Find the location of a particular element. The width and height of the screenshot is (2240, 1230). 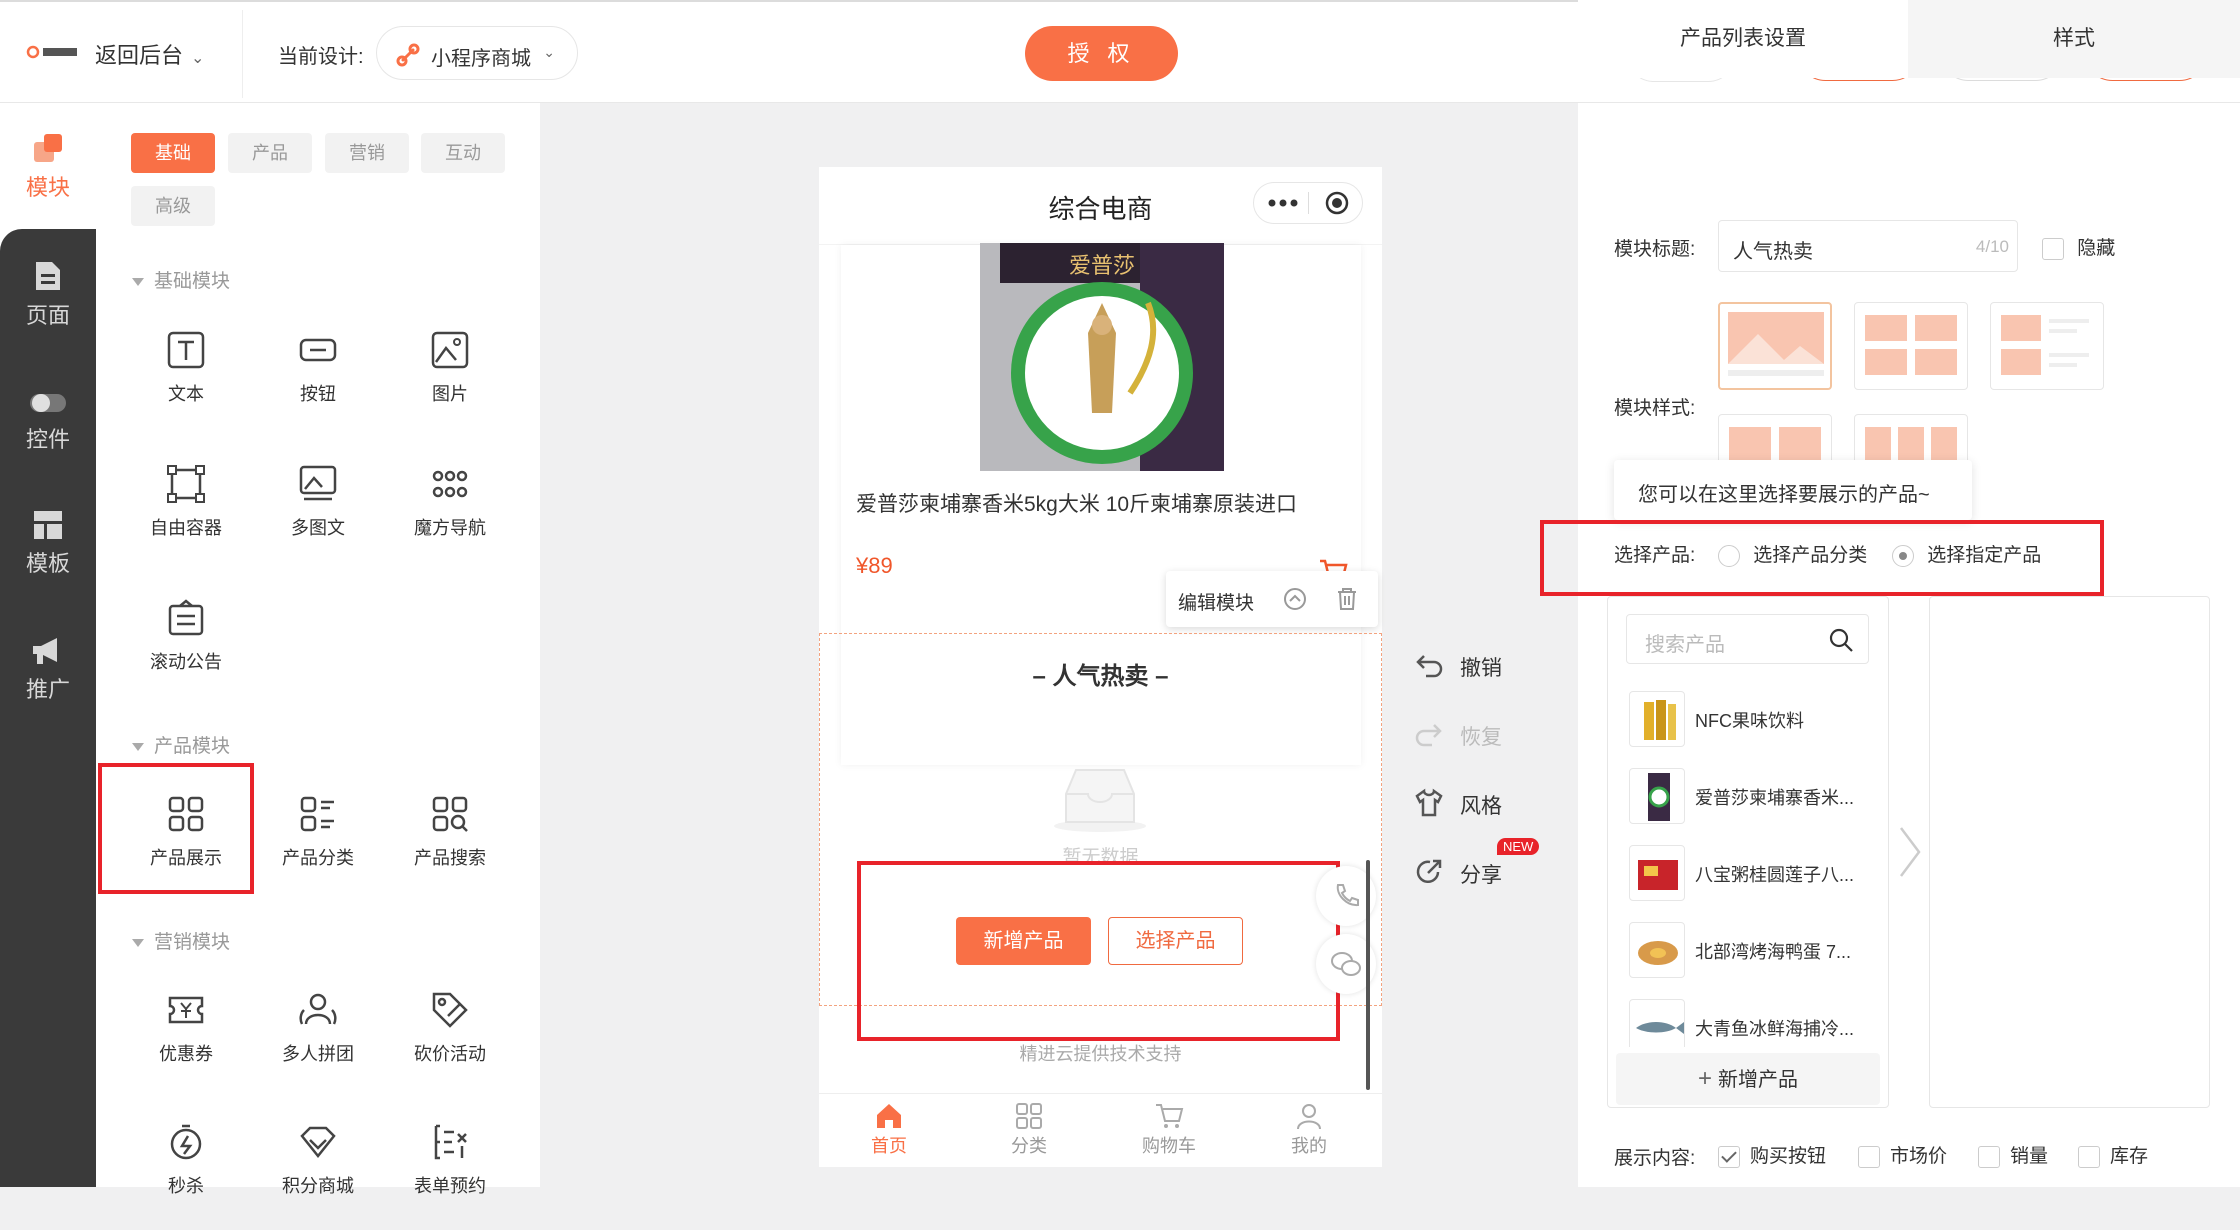

capsule-menu is located at coordinates (1308, 203).